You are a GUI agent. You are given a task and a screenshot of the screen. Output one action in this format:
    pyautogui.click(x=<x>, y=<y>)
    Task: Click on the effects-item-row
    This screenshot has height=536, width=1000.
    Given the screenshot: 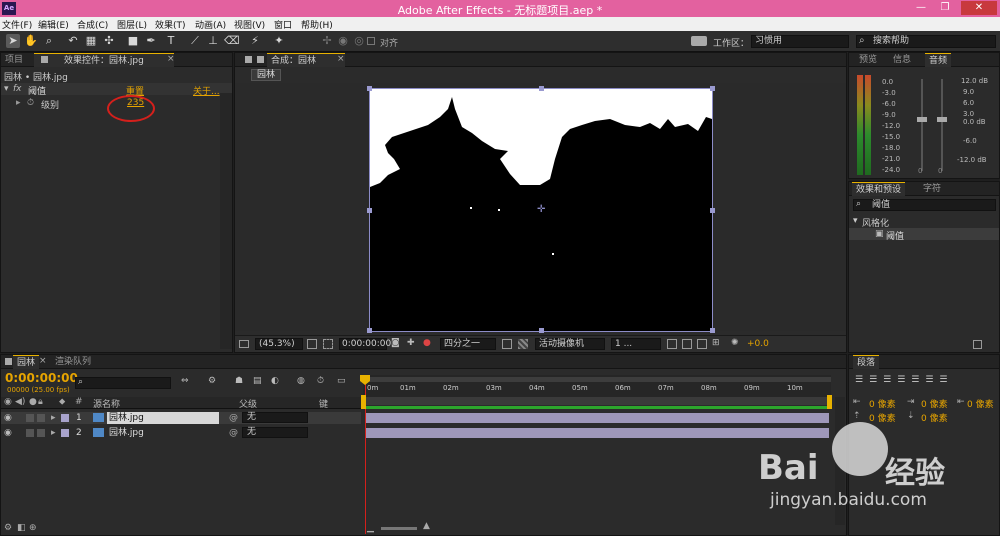 What is the action you would take?
    pyautogui.click(x=924, y=234)
    